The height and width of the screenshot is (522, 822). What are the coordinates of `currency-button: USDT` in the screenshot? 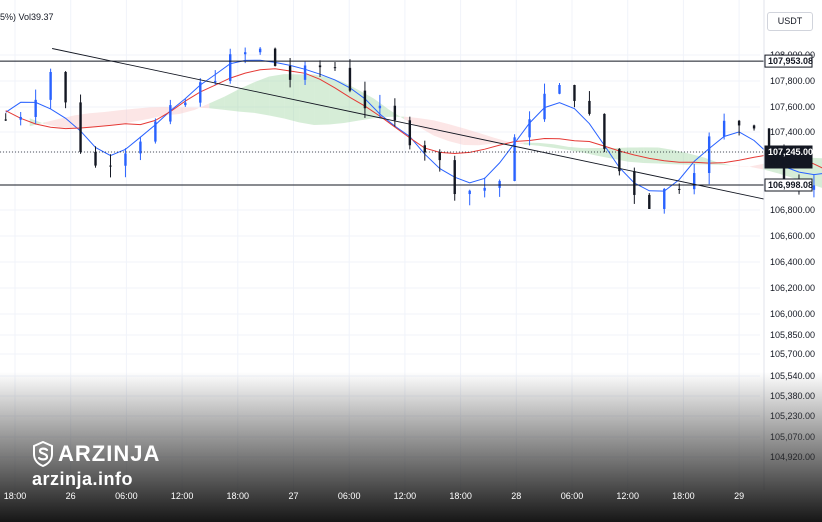 It's located at (790, 21).